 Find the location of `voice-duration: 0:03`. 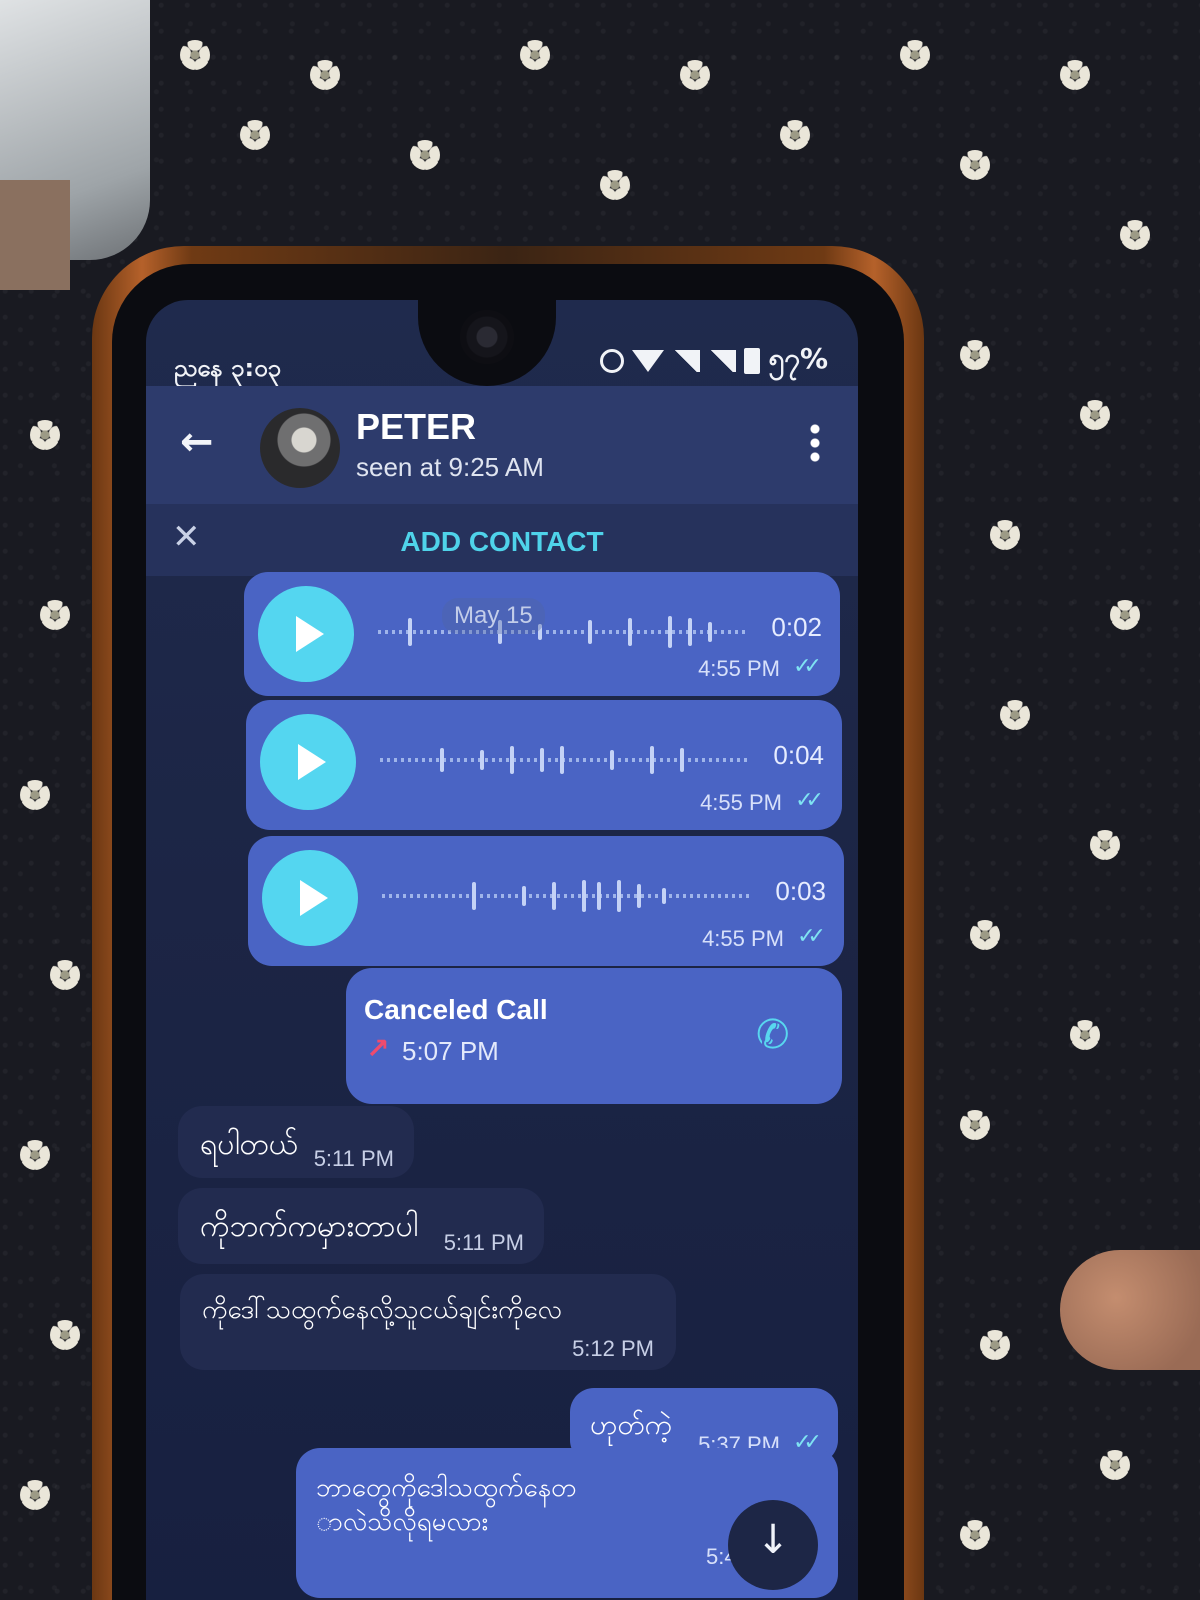

voice-duration: 0:03 is located at coordinates (800, 891).